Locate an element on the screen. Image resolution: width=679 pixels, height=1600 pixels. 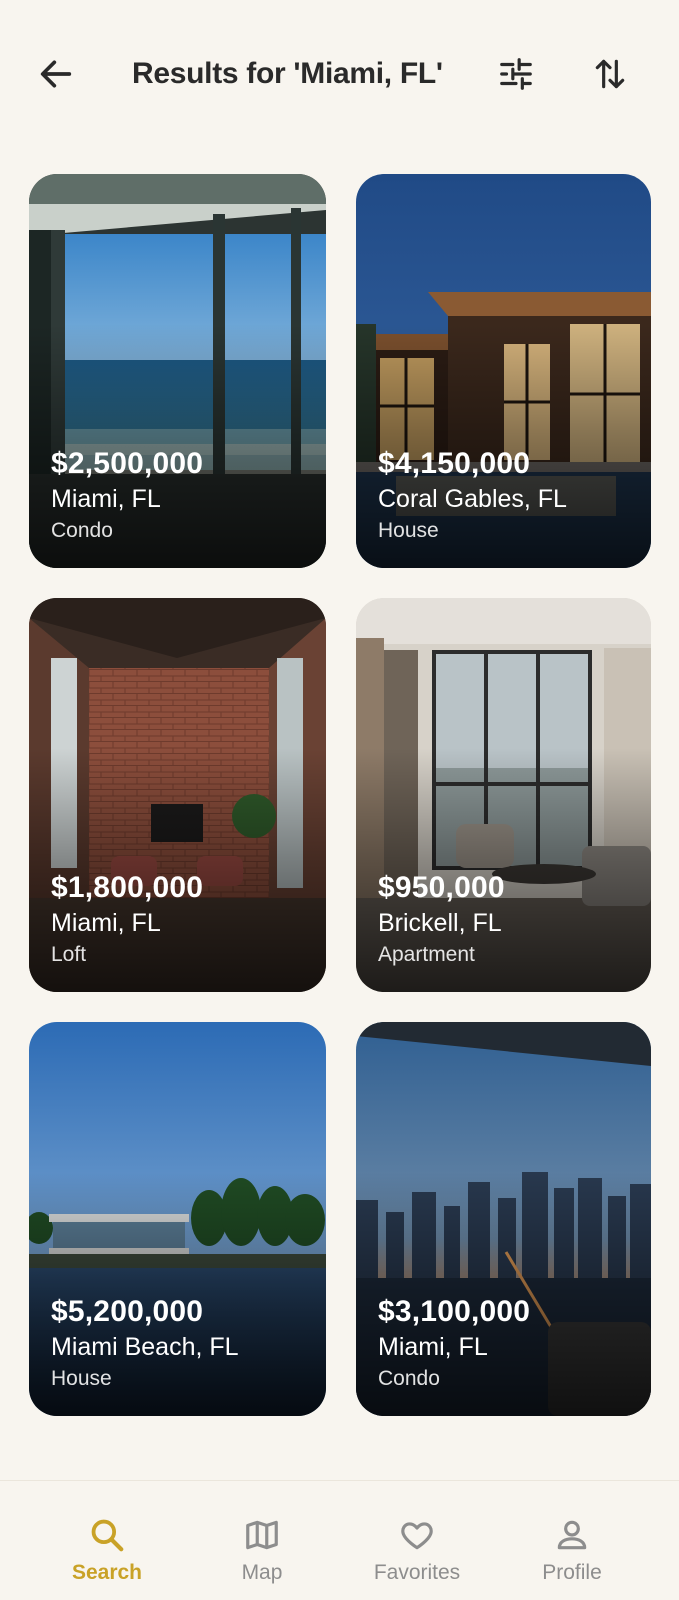
top-bar: Results for 'Miami, FL' is located at coordinates (339, 72).